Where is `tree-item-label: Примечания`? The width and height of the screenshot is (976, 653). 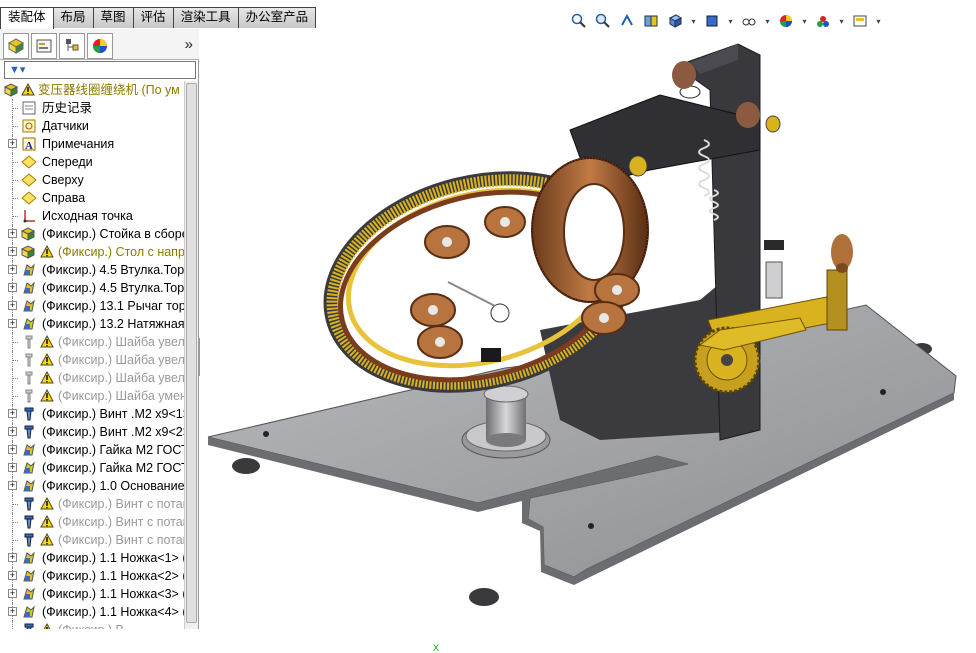 tree-item-label: Примечания is located at coordinates (78, 144).